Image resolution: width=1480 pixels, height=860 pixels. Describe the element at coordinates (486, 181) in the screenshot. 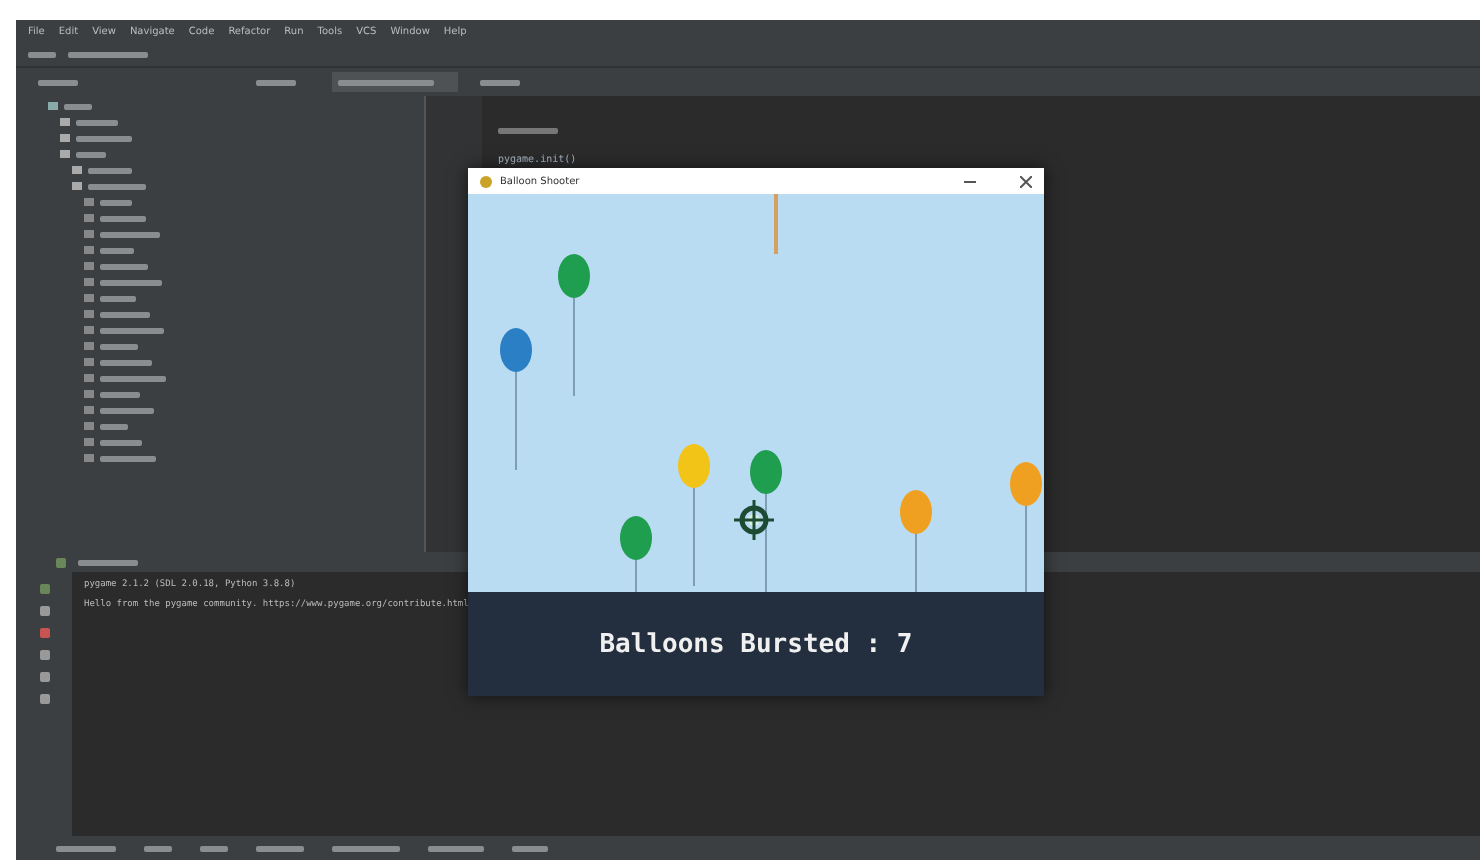

I see `app-icon` at that location.